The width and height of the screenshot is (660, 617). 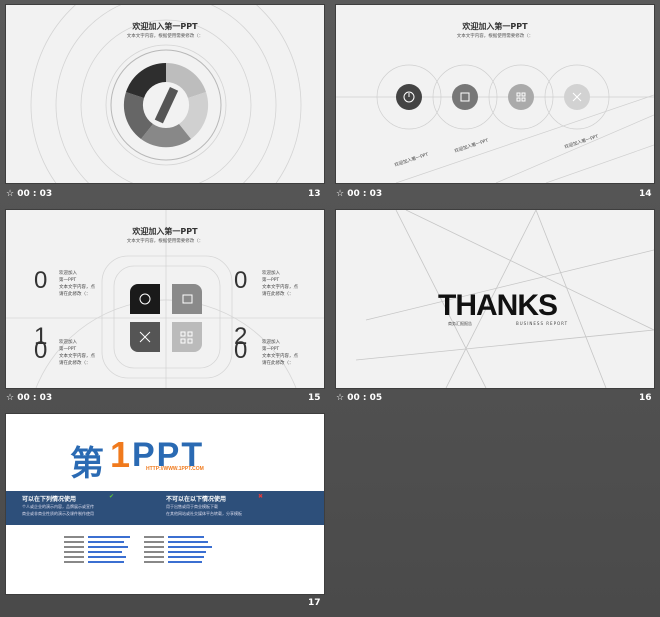 I want to click on slide-number: 17, so click(x=314, y=603).